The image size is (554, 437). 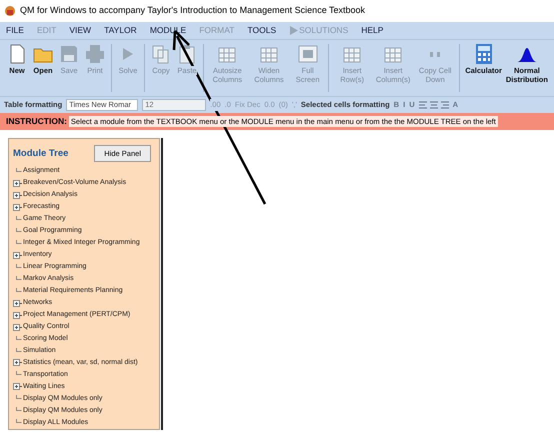 I want to click on menu-item: HELP, so click(x=372, y=30).